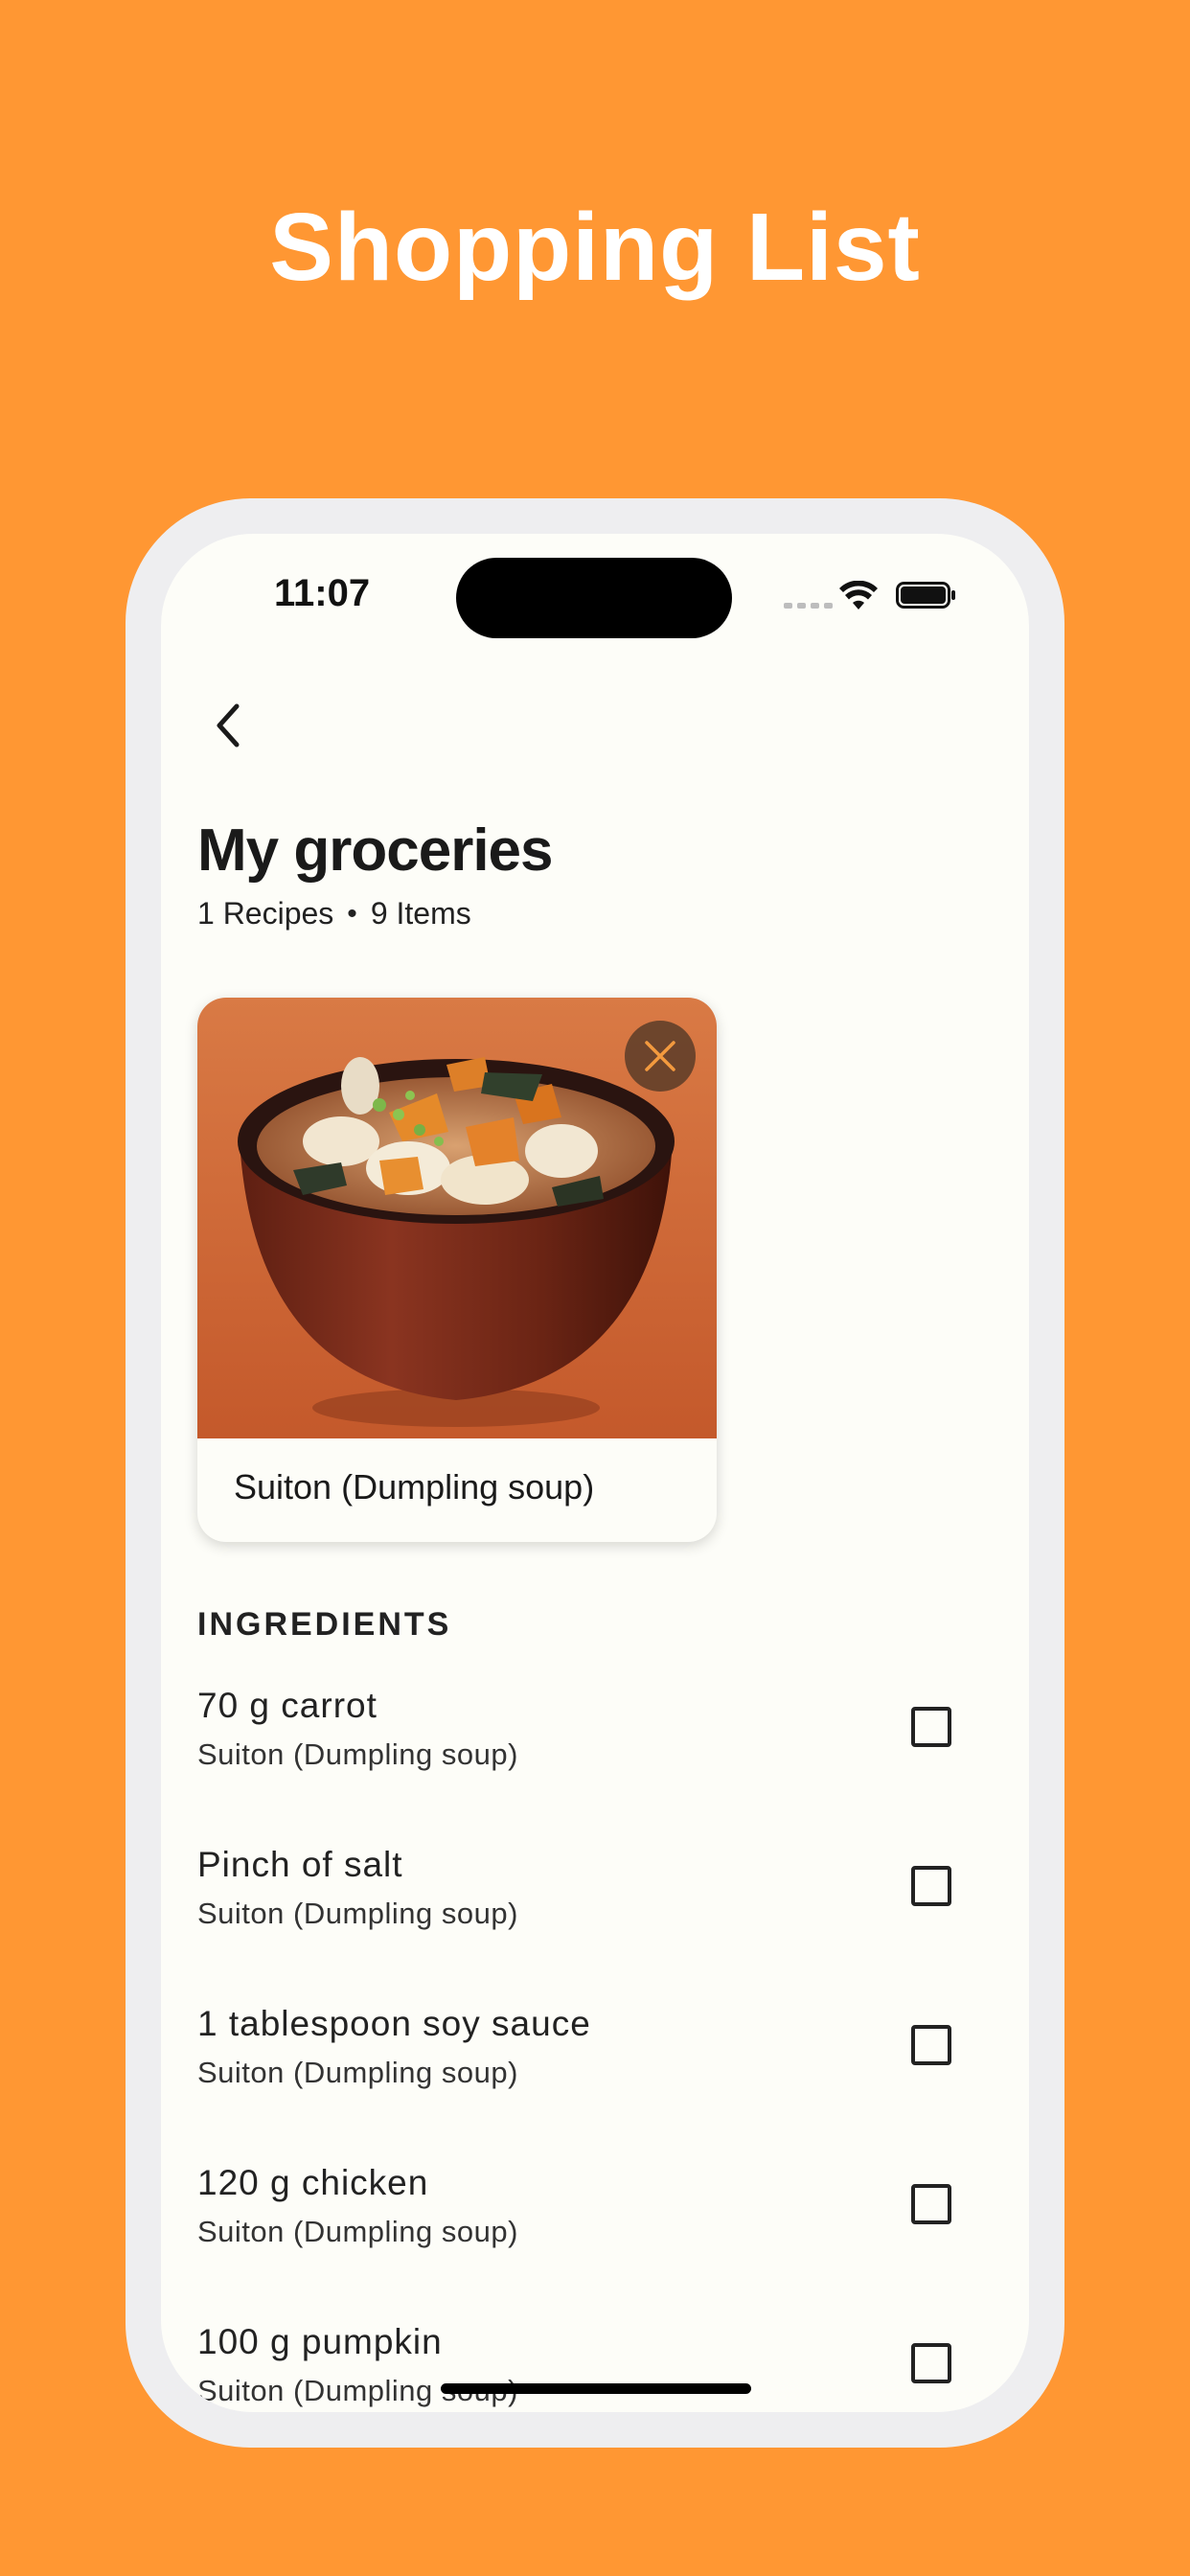 The width and height of the screenshot is (1190, 2576). I want to click on items-count: 9 Items, so click(421, 913).